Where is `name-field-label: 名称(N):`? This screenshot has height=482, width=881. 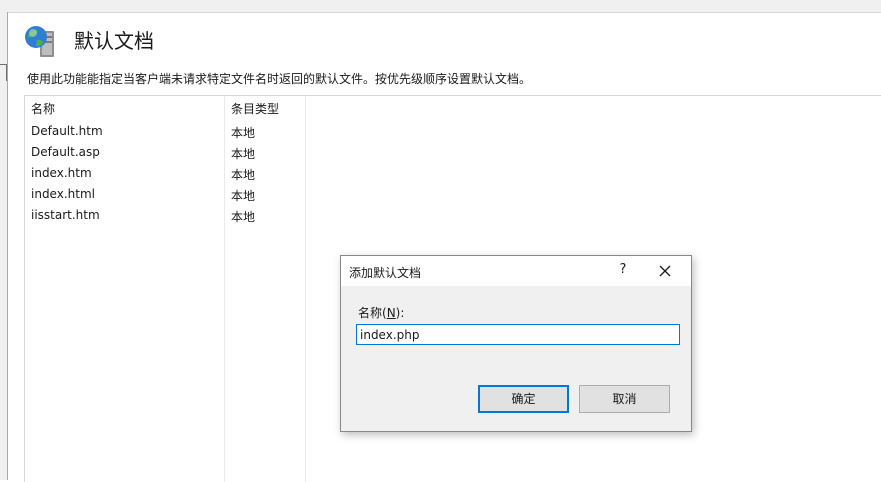
name-field-label: 名称(N): is located at coordinates (381, 313).